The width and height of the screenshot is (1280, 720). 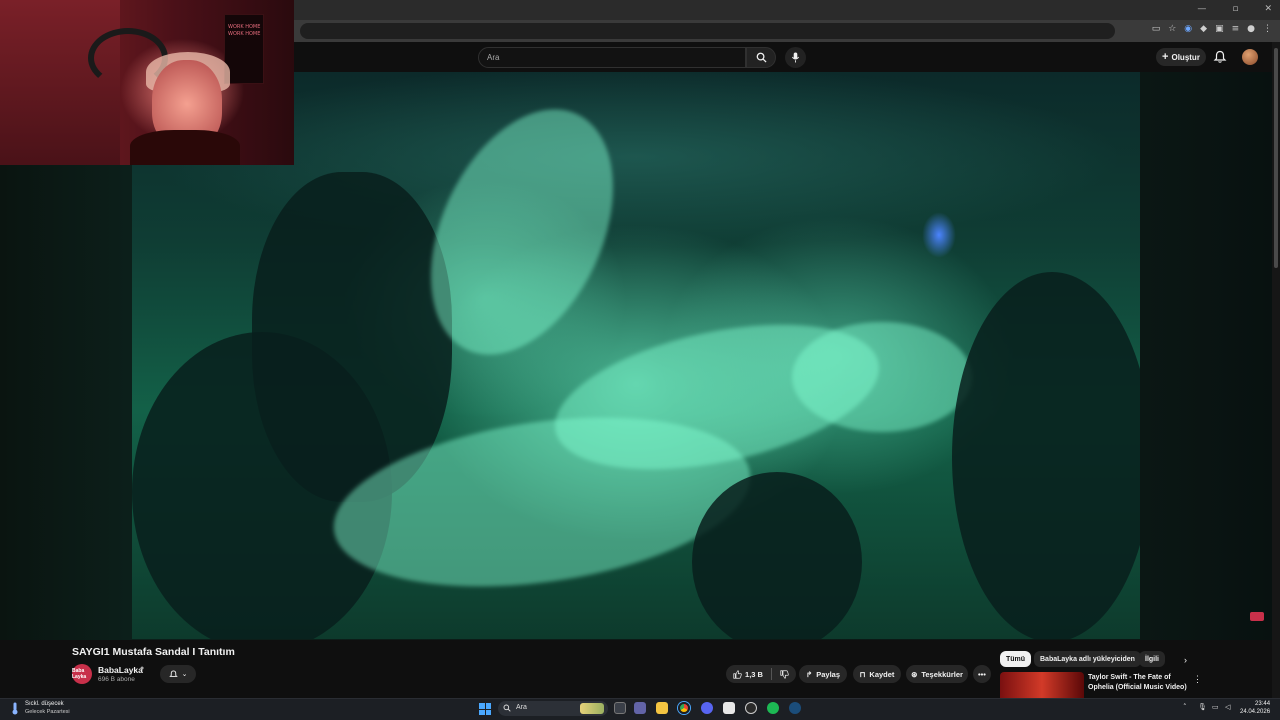 I want to click on minimize-icon: —, so click(x=1201, y=9).